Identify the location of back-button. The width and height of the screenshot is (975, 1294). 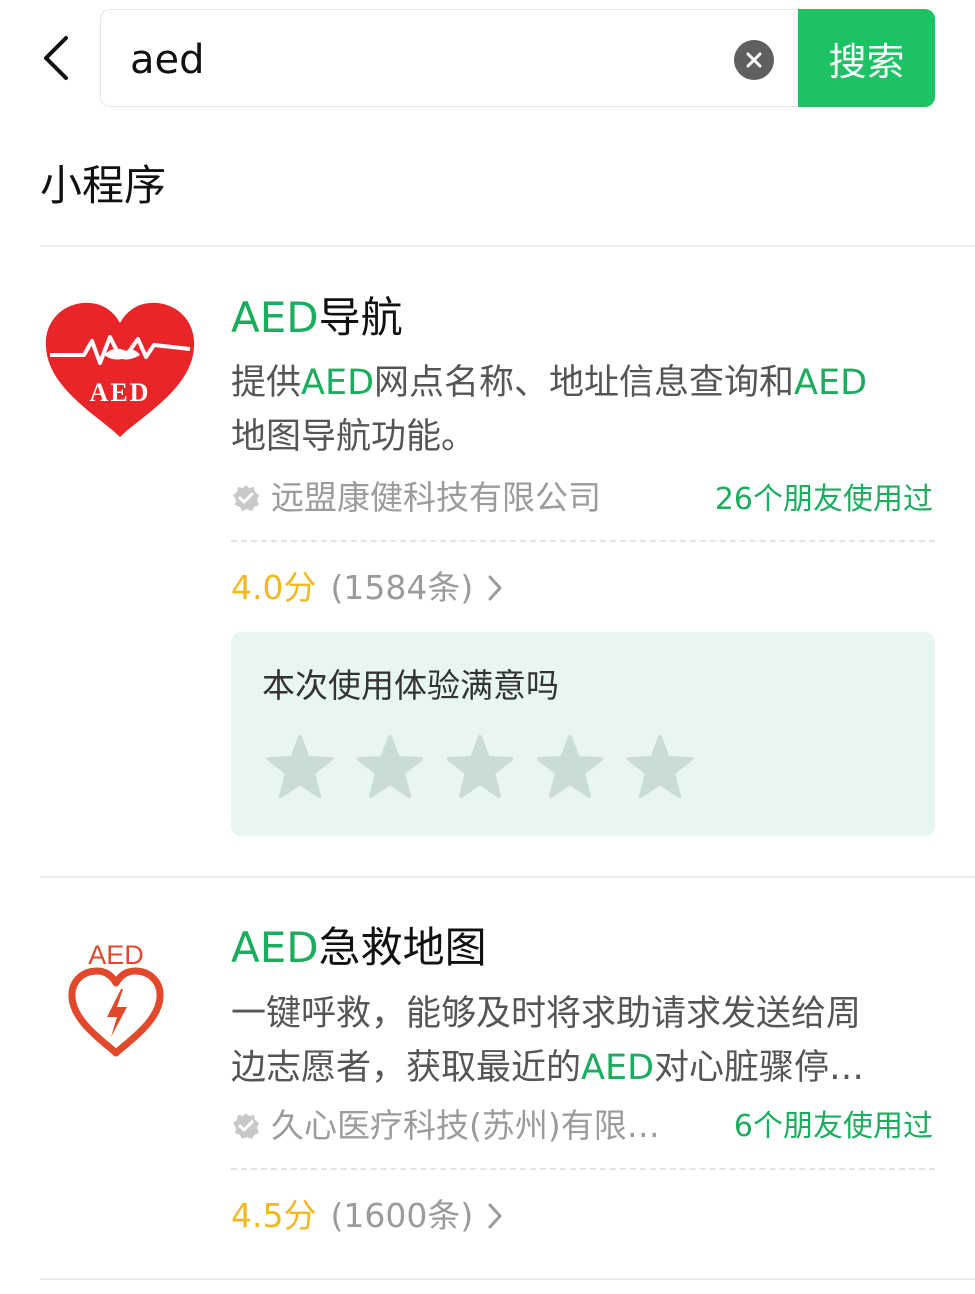
(55, 58).